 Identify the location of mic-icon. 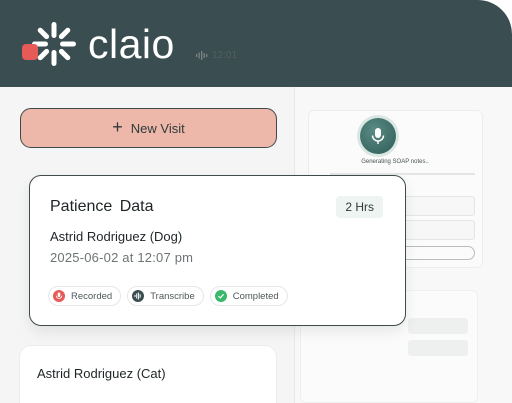
(59, 296).